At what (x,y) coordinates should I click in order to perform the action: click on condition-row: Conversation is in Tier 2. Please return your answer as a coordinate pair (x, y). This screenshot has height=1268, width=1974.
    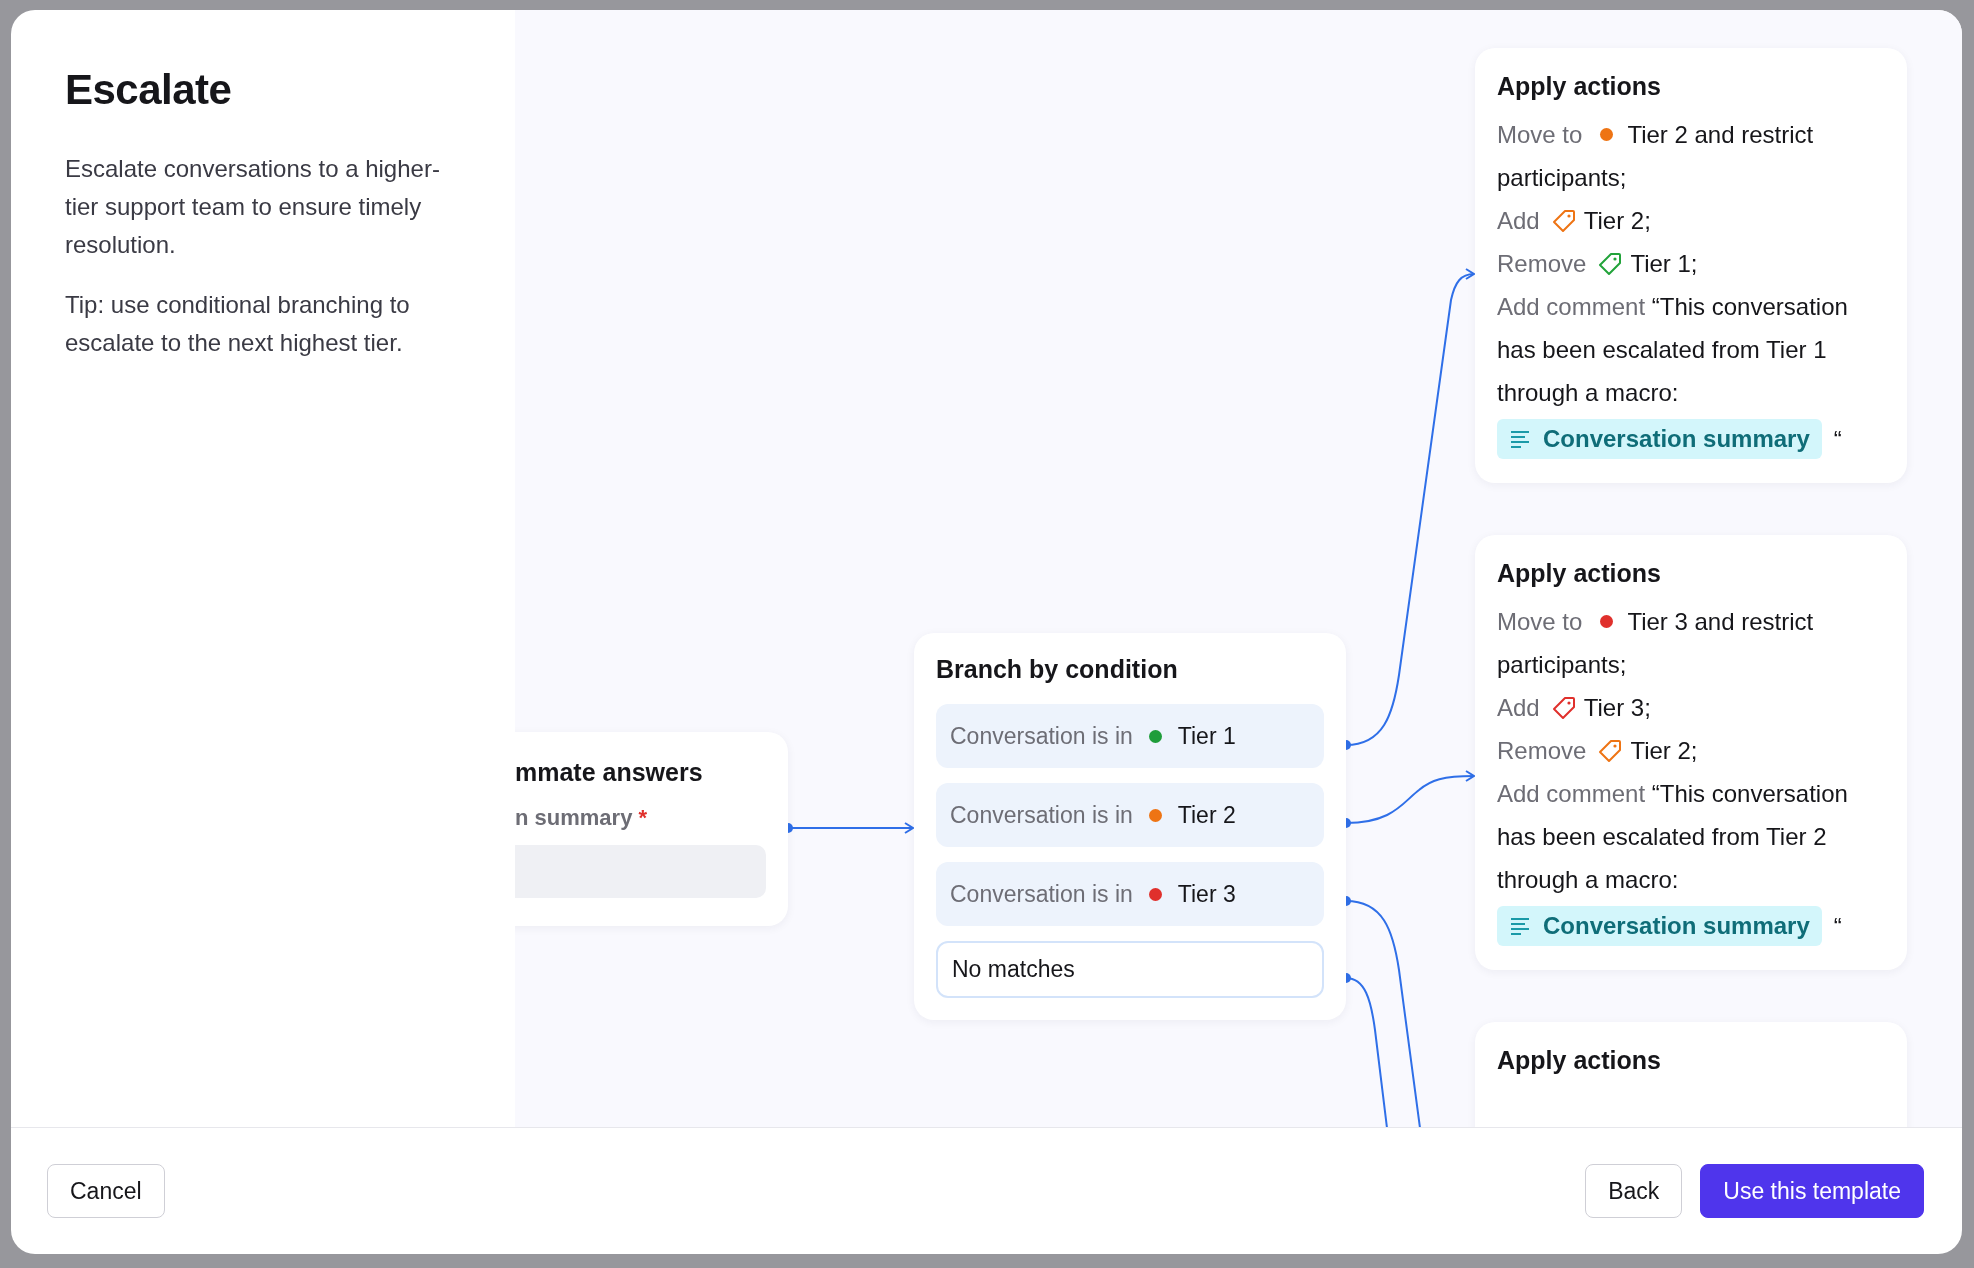
    Looking at the image, I should click on (1130, 815).